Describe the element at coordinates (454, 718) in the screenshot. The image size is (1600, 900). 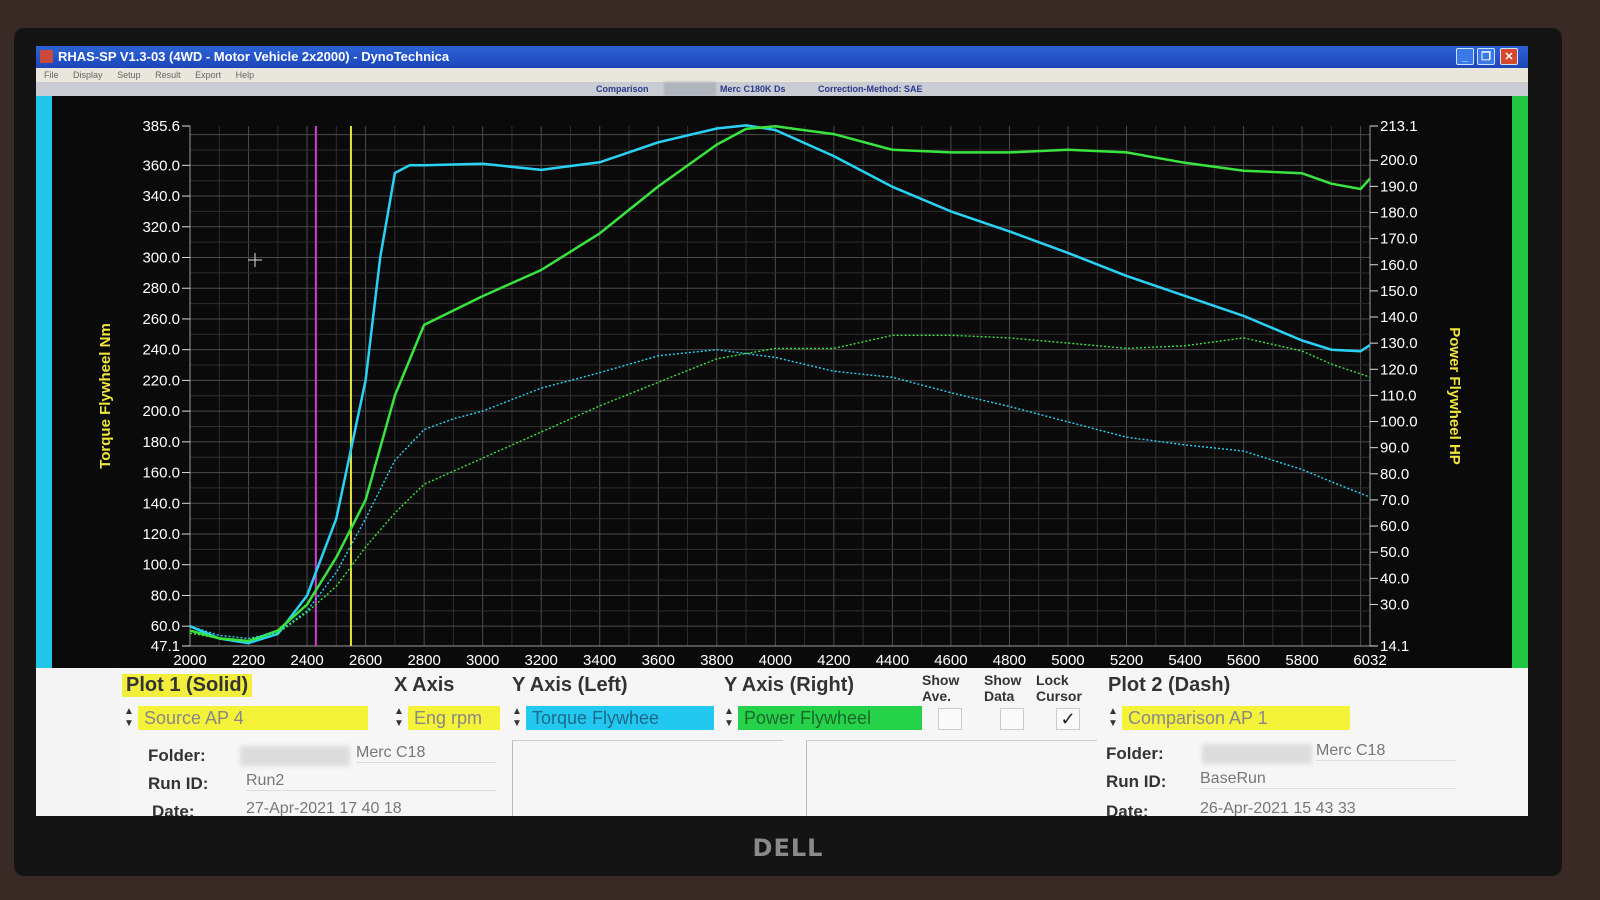
I see `x-axis-select: Eng rpm` at that location.